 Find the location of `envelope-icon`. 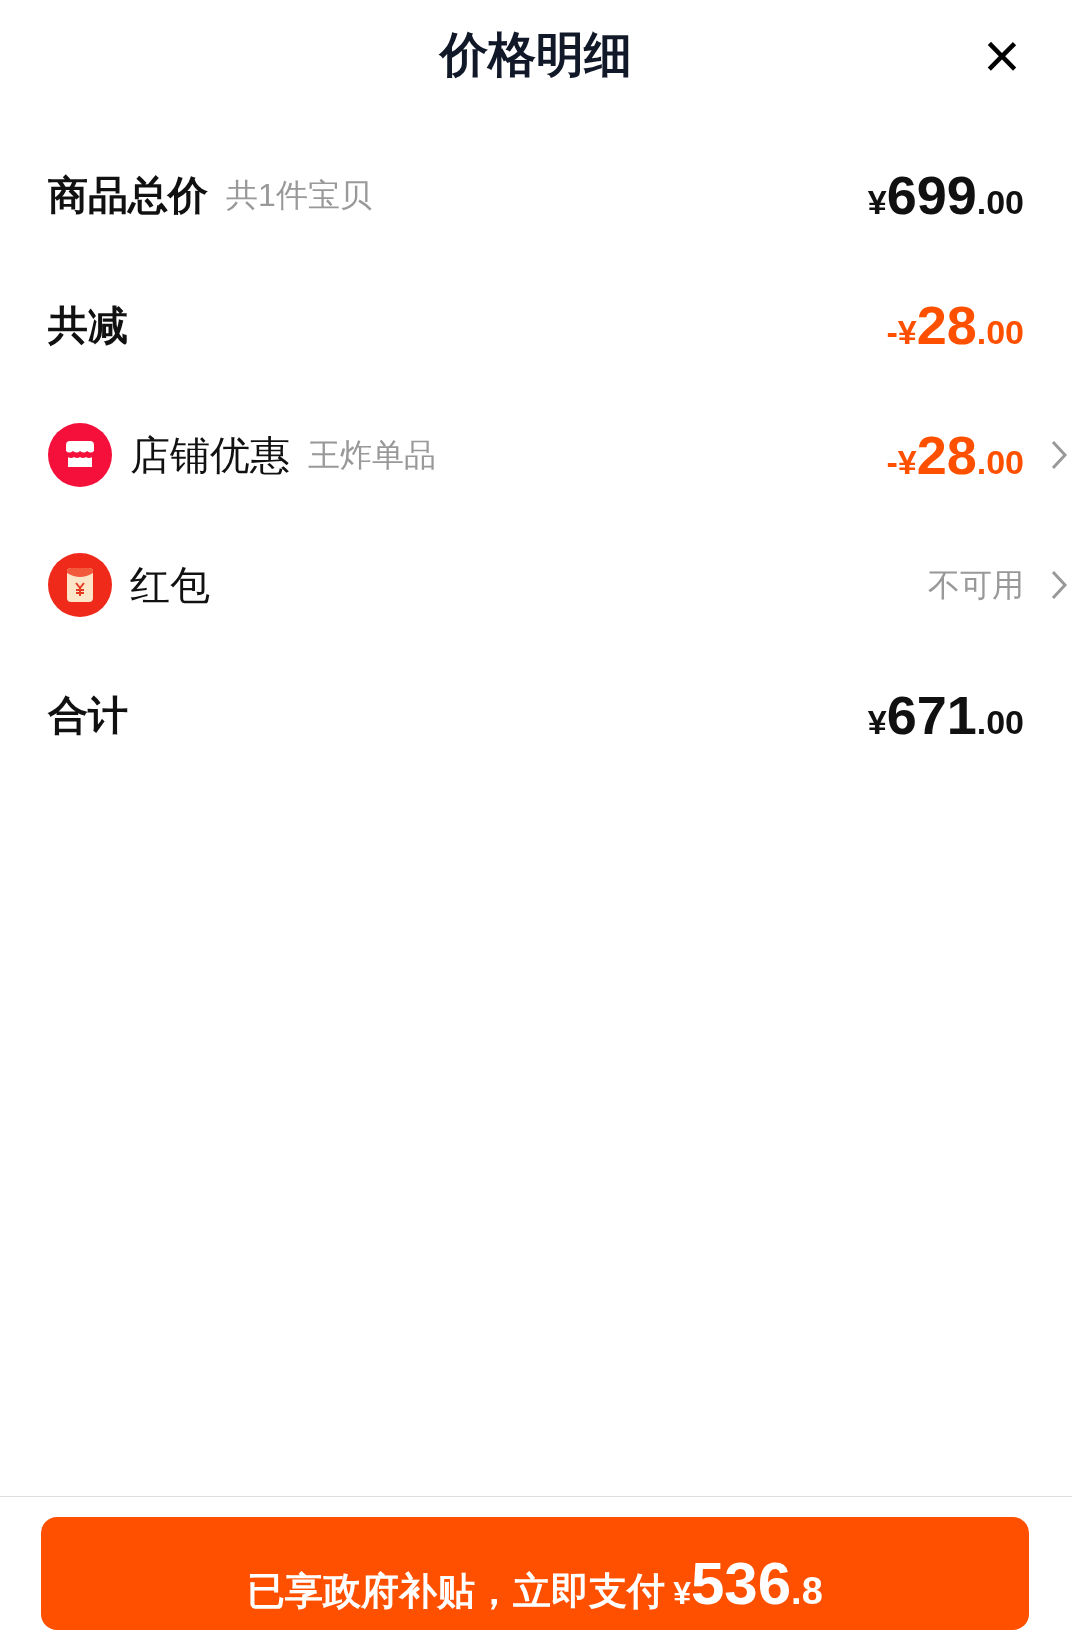

envelope-icon is located at coordinates (80, 585).